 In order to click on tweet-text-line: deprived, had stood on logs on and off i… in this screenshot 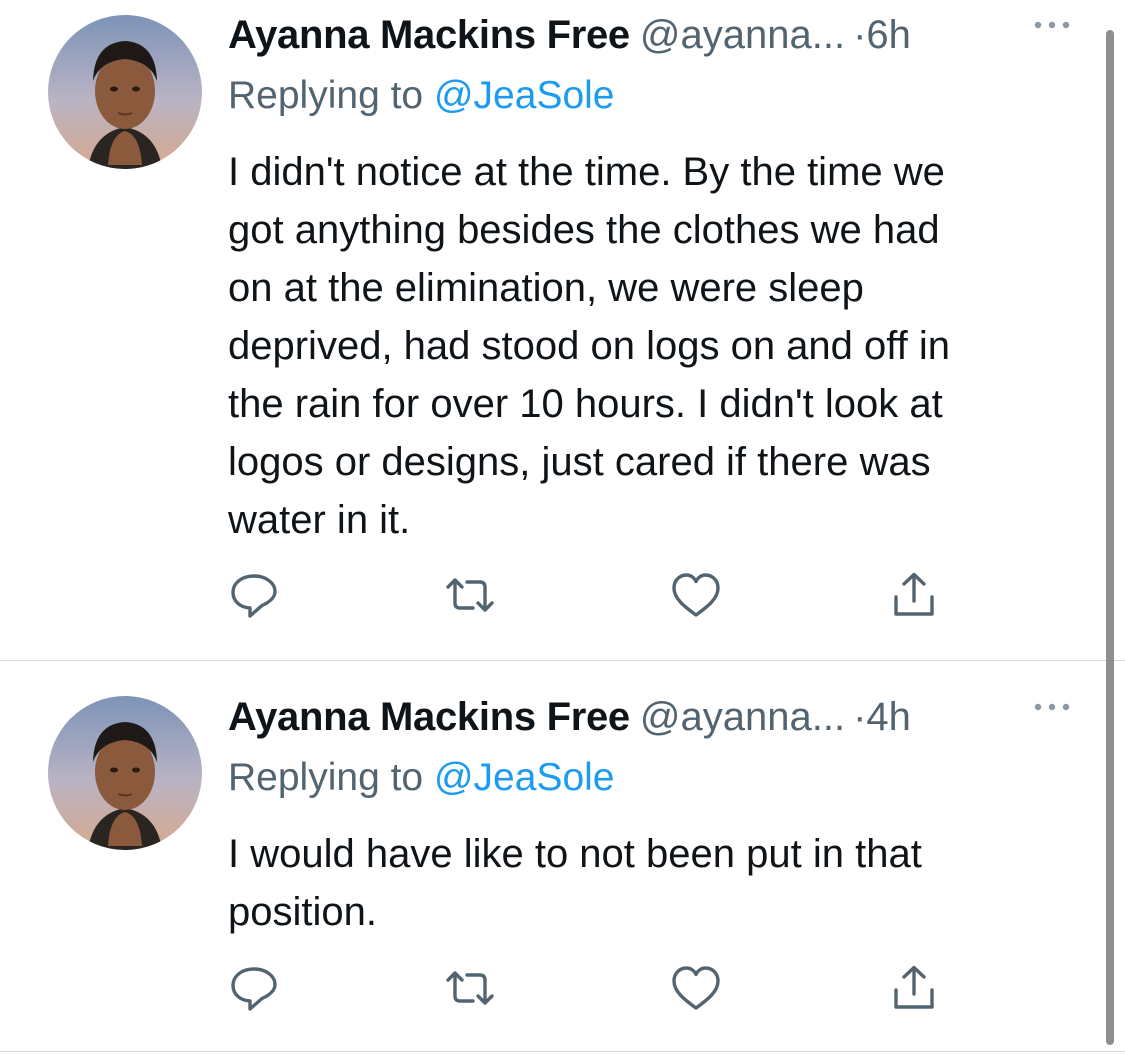, I will do `click(589, 346)`.